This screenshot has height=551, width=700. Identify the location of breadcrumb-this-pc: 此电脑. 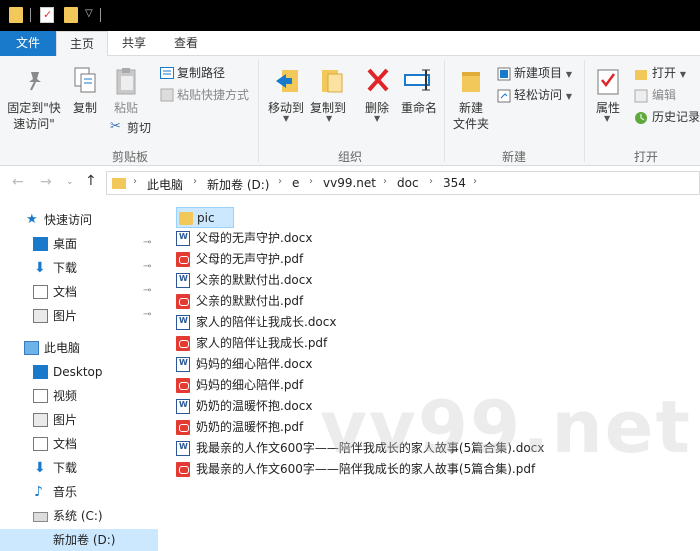
(165, 184).